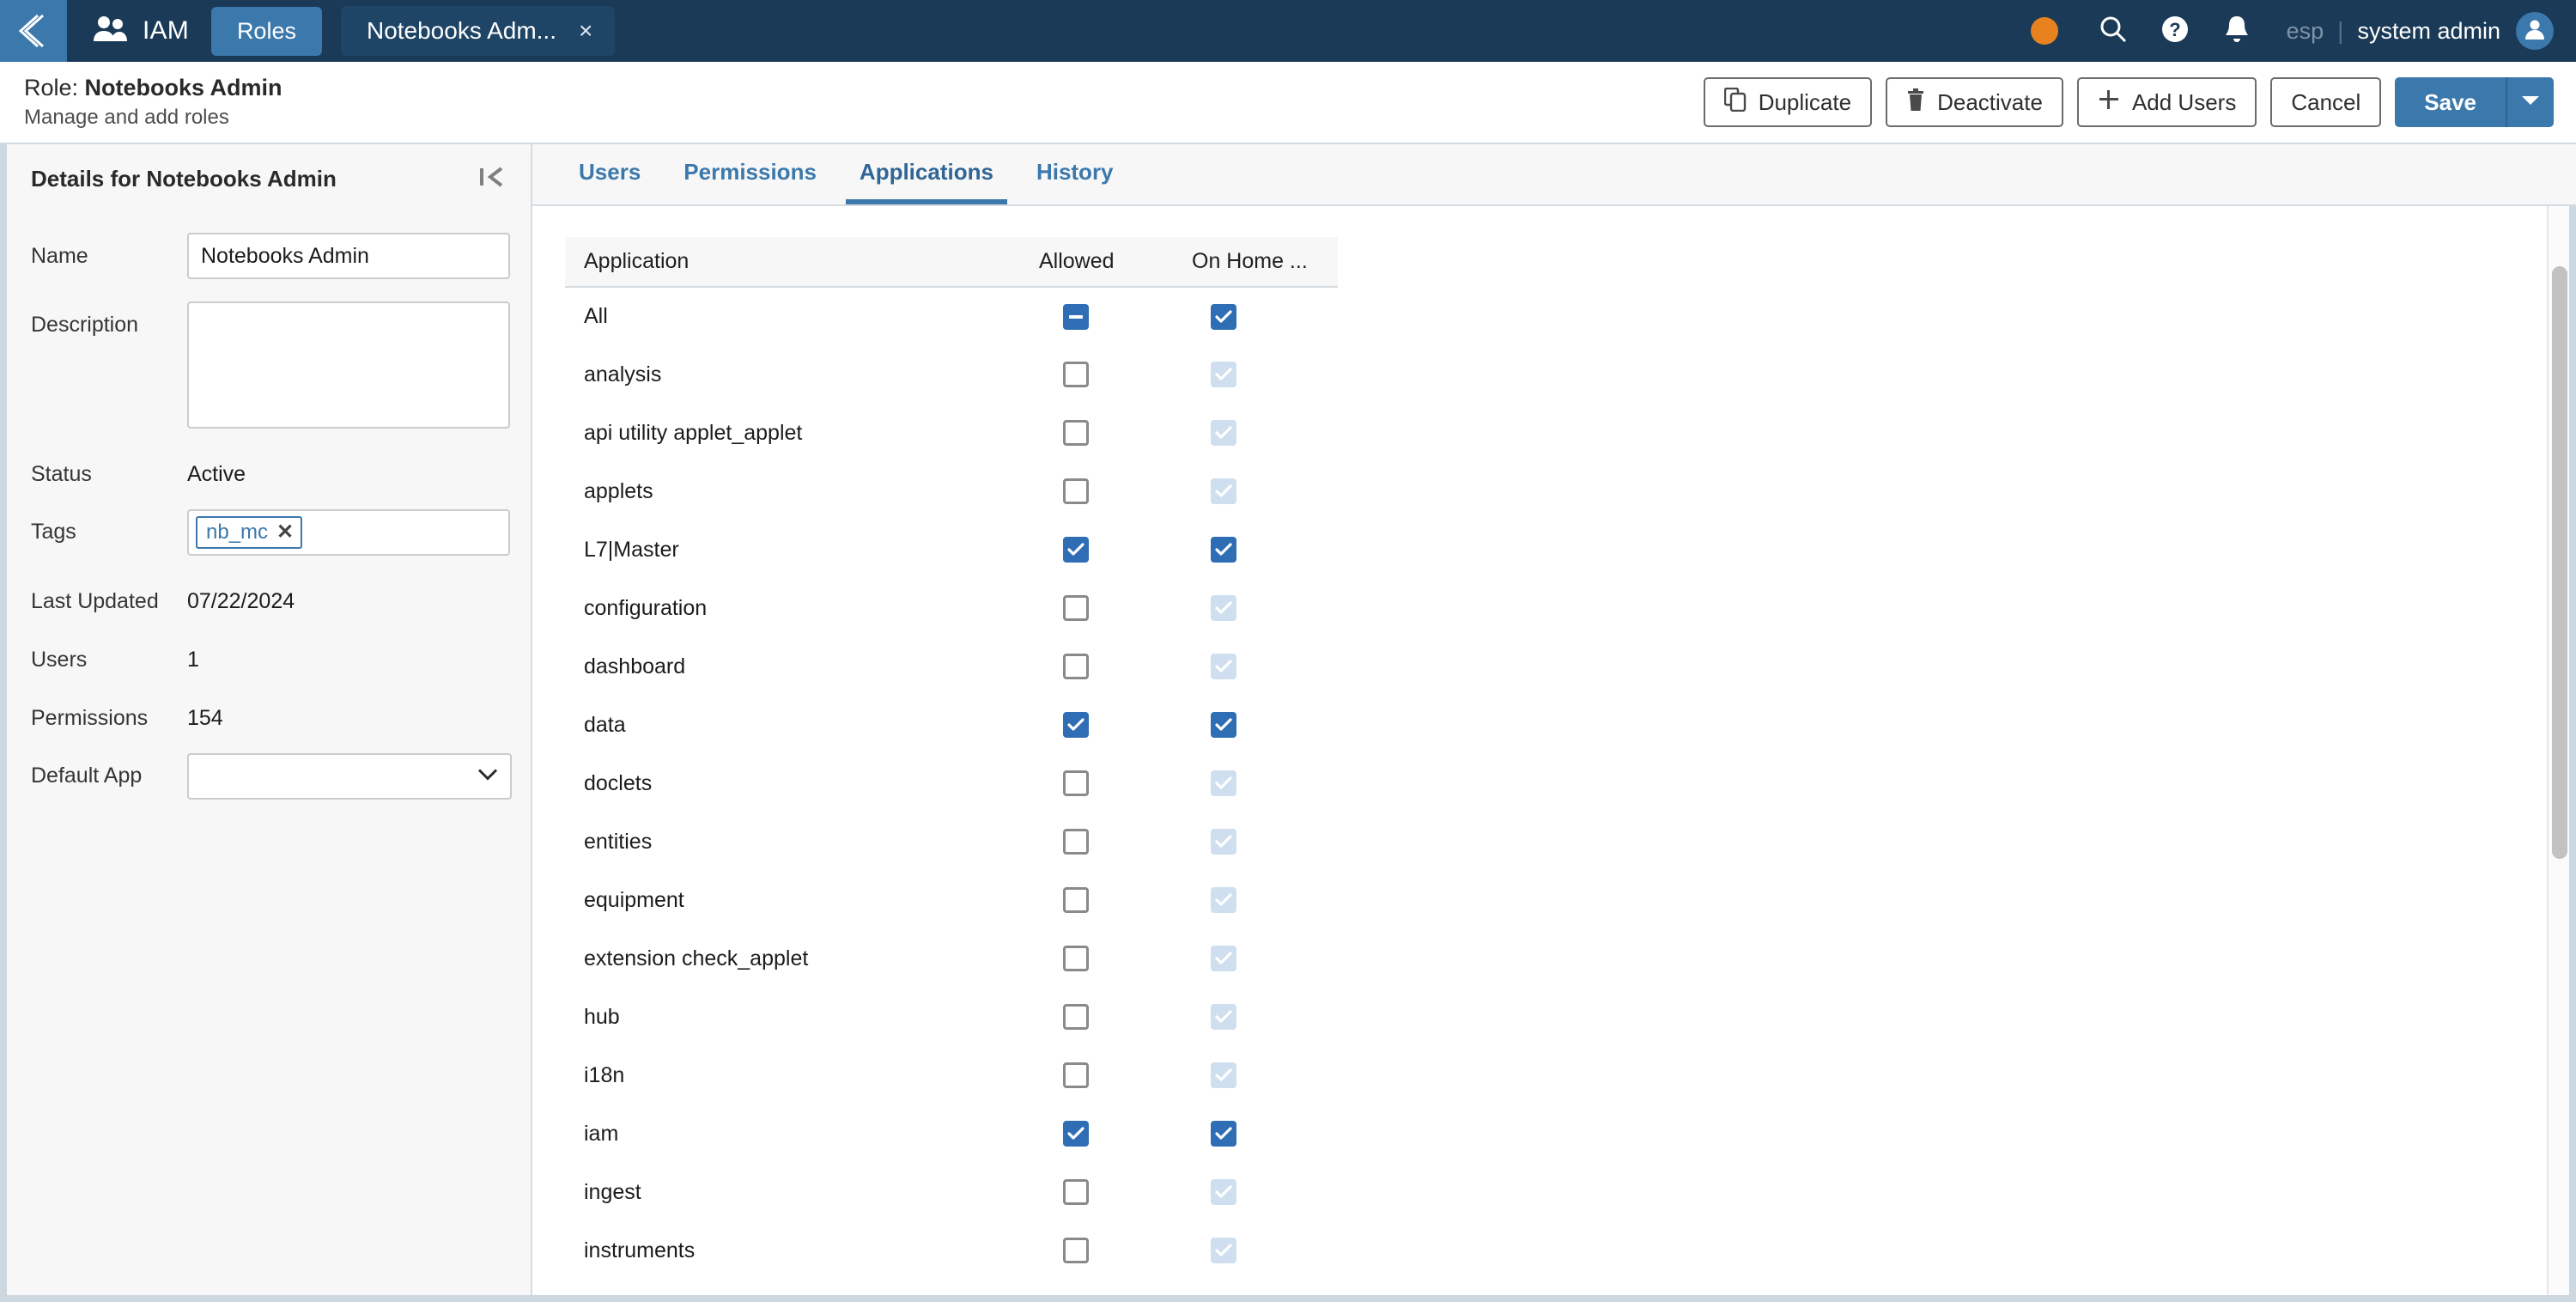 This screenshot has height=1302, width=2576. Describe the element at coordinates (53, 532) in the screenshot. I see `tags-label: Tags` at that location.